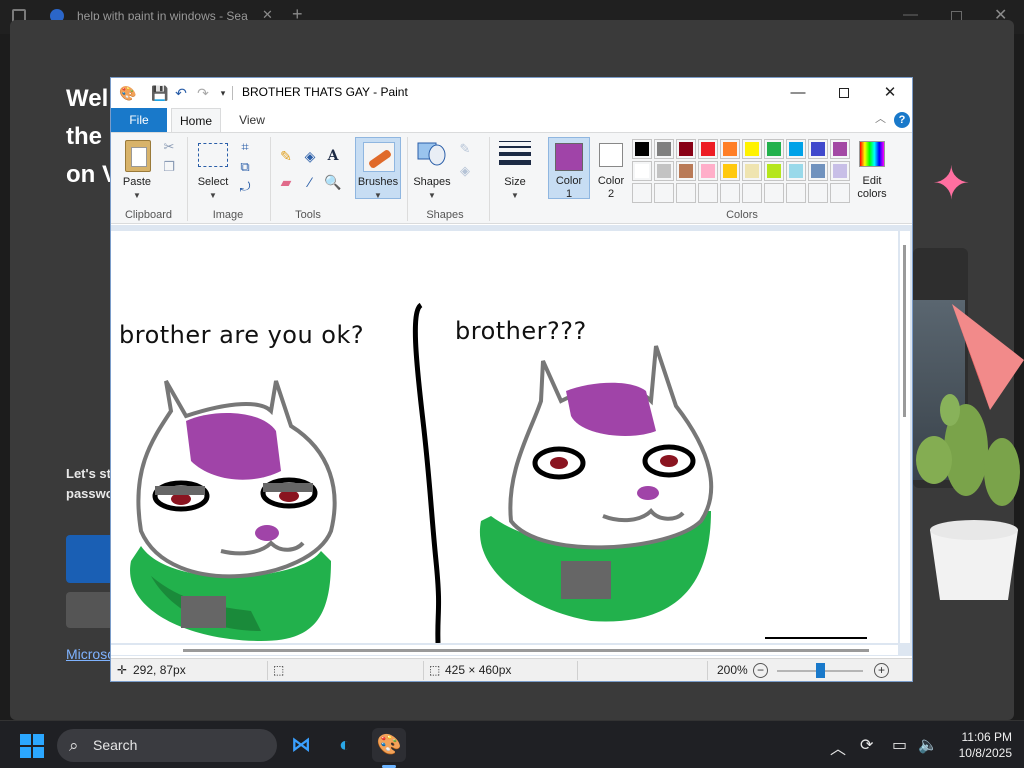 This screenshot has height=768, width=1024. Describe the element at coordinates (515, 141) in the screenshot. I see `size-line` at that location.